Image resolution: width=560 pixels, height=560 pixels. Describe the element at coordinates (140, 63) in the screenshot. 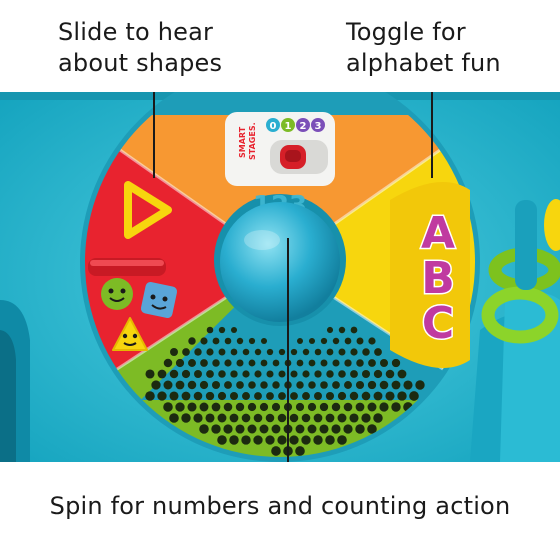

I see `shapes-callout-line2: about shapes` at that location.